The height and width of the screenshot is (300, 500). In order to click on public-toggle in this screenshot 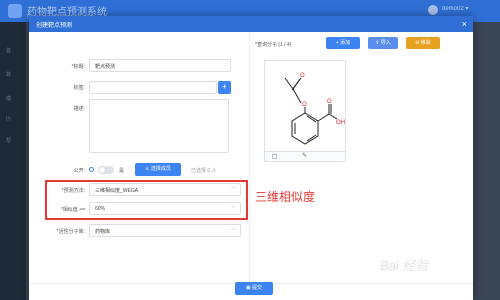, I will do `click(106, 170)`.